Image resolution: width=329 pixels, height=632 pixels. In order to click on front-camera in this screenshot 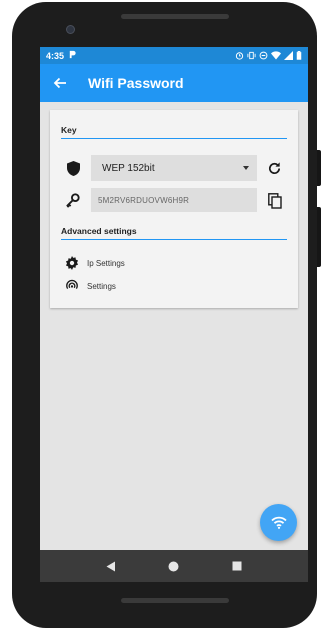, I will do `click(70, 29)`.